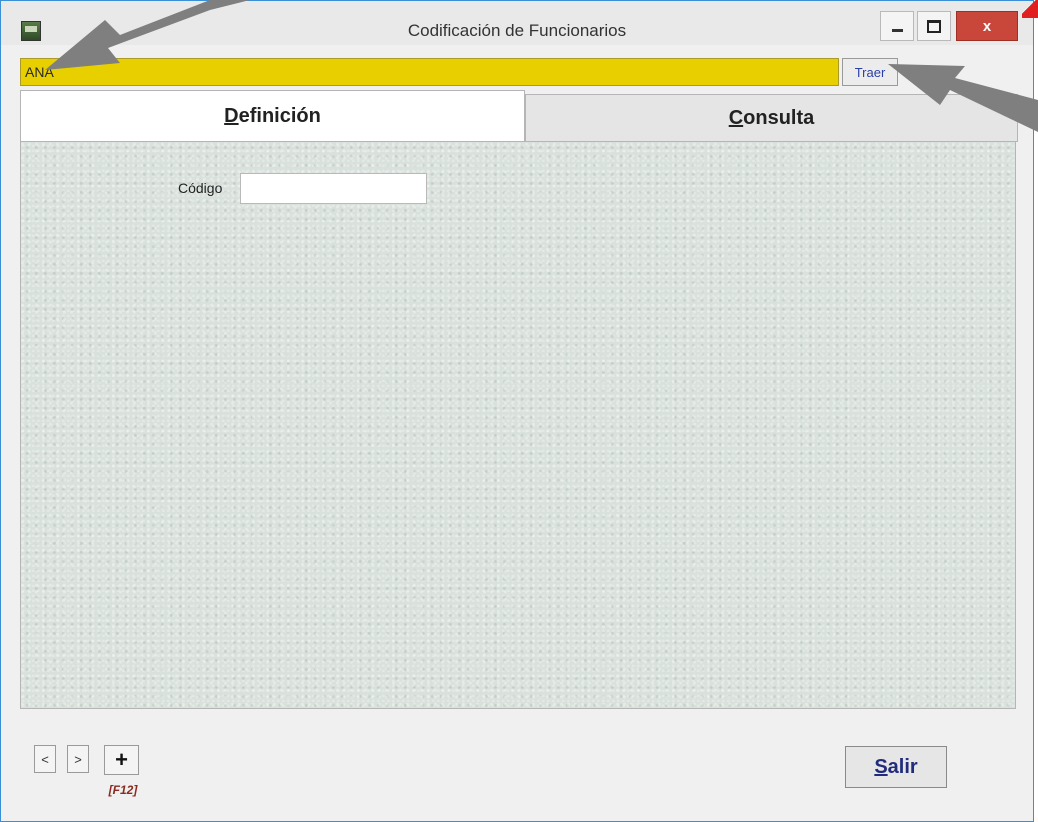 The height and width of the screenshot is (822, 1038). I want to click on search-row: Traer, so click(519, 72).